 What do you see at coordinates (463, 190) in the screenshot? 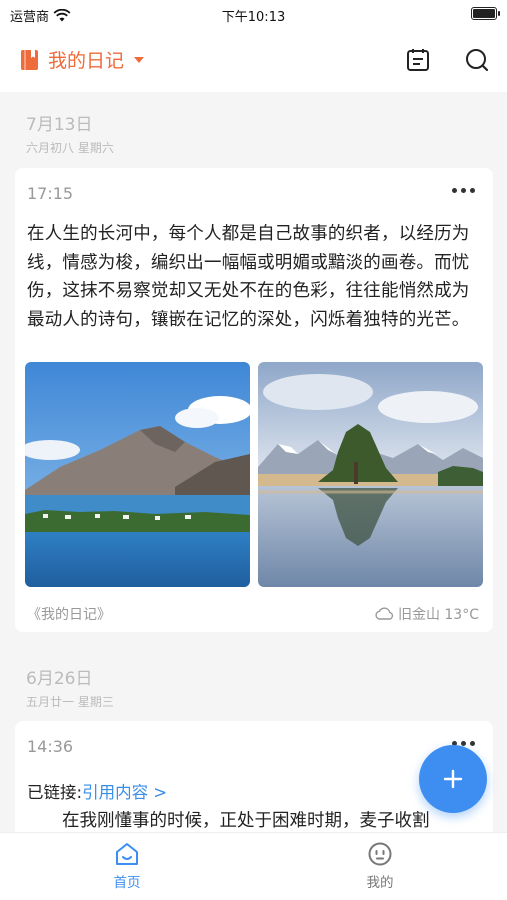
I see `more-icon` at bounding box center [463, 190].